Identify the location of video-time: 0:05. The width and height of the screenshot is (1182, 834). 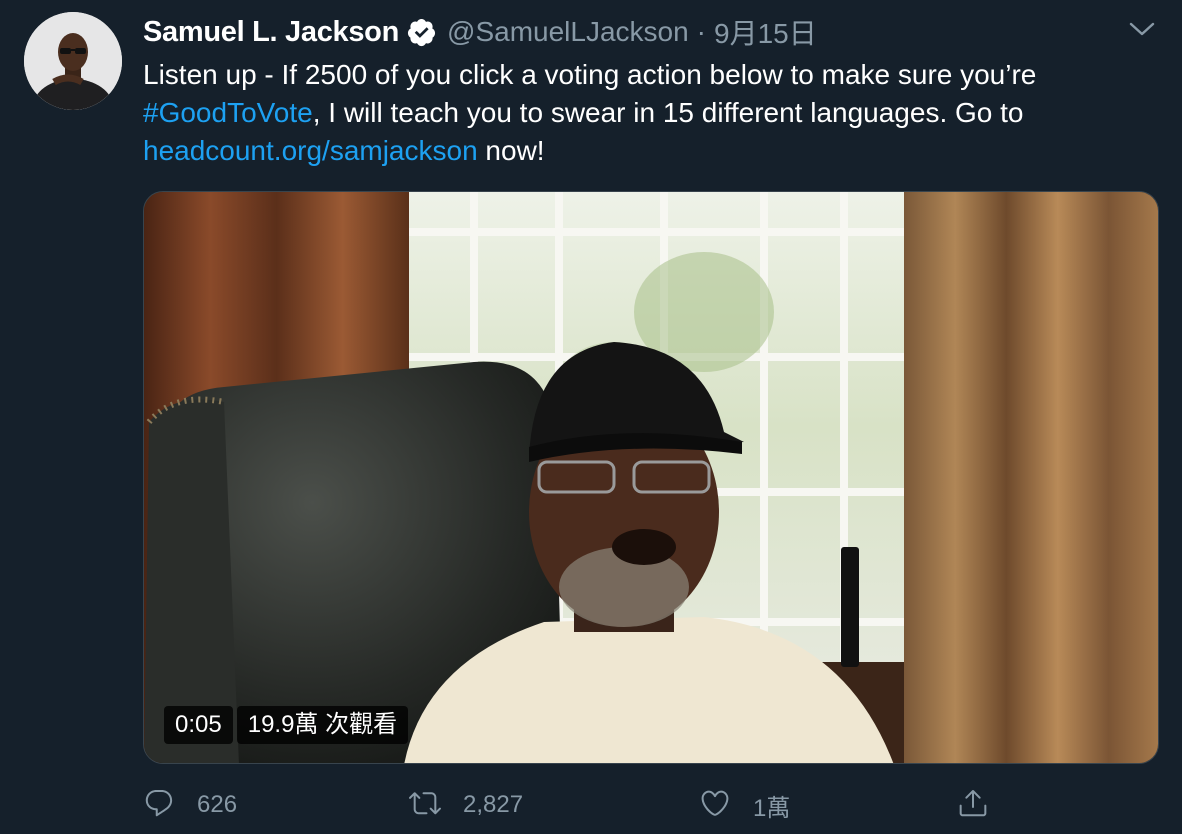
(198, 725).